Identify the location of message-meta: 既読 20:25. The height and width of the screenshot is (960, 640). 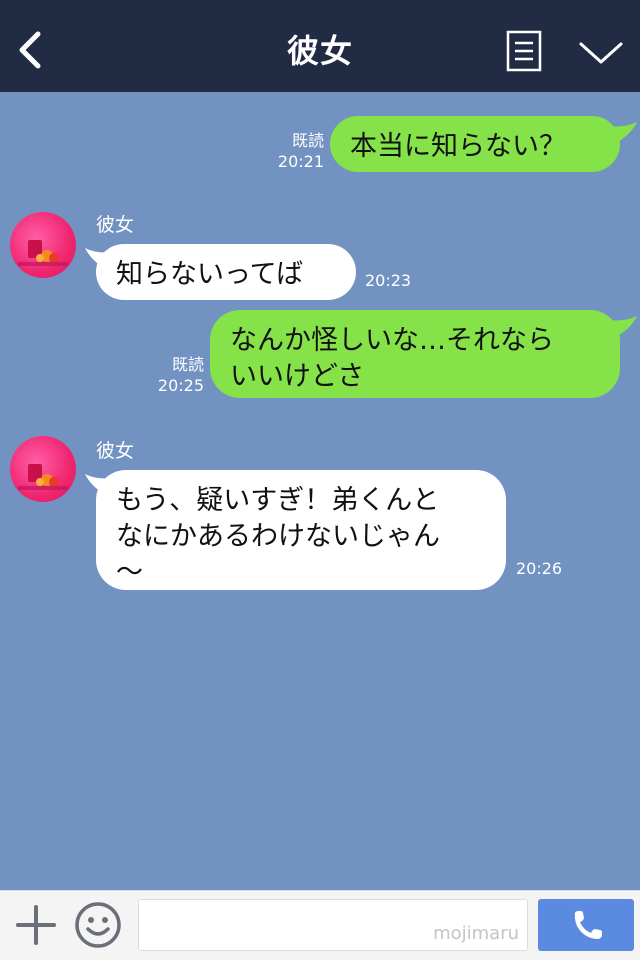
(176, 375).